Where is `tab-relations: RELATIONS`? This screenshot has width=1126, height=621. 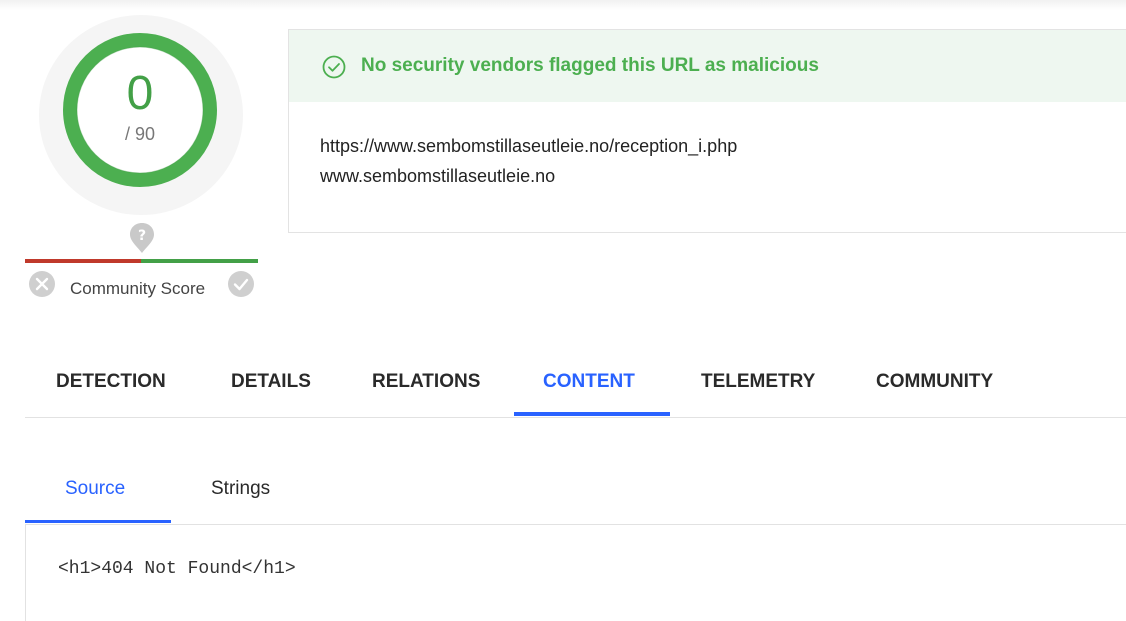
tab-relations: RELATIONS is located at coordinates (426, 382).